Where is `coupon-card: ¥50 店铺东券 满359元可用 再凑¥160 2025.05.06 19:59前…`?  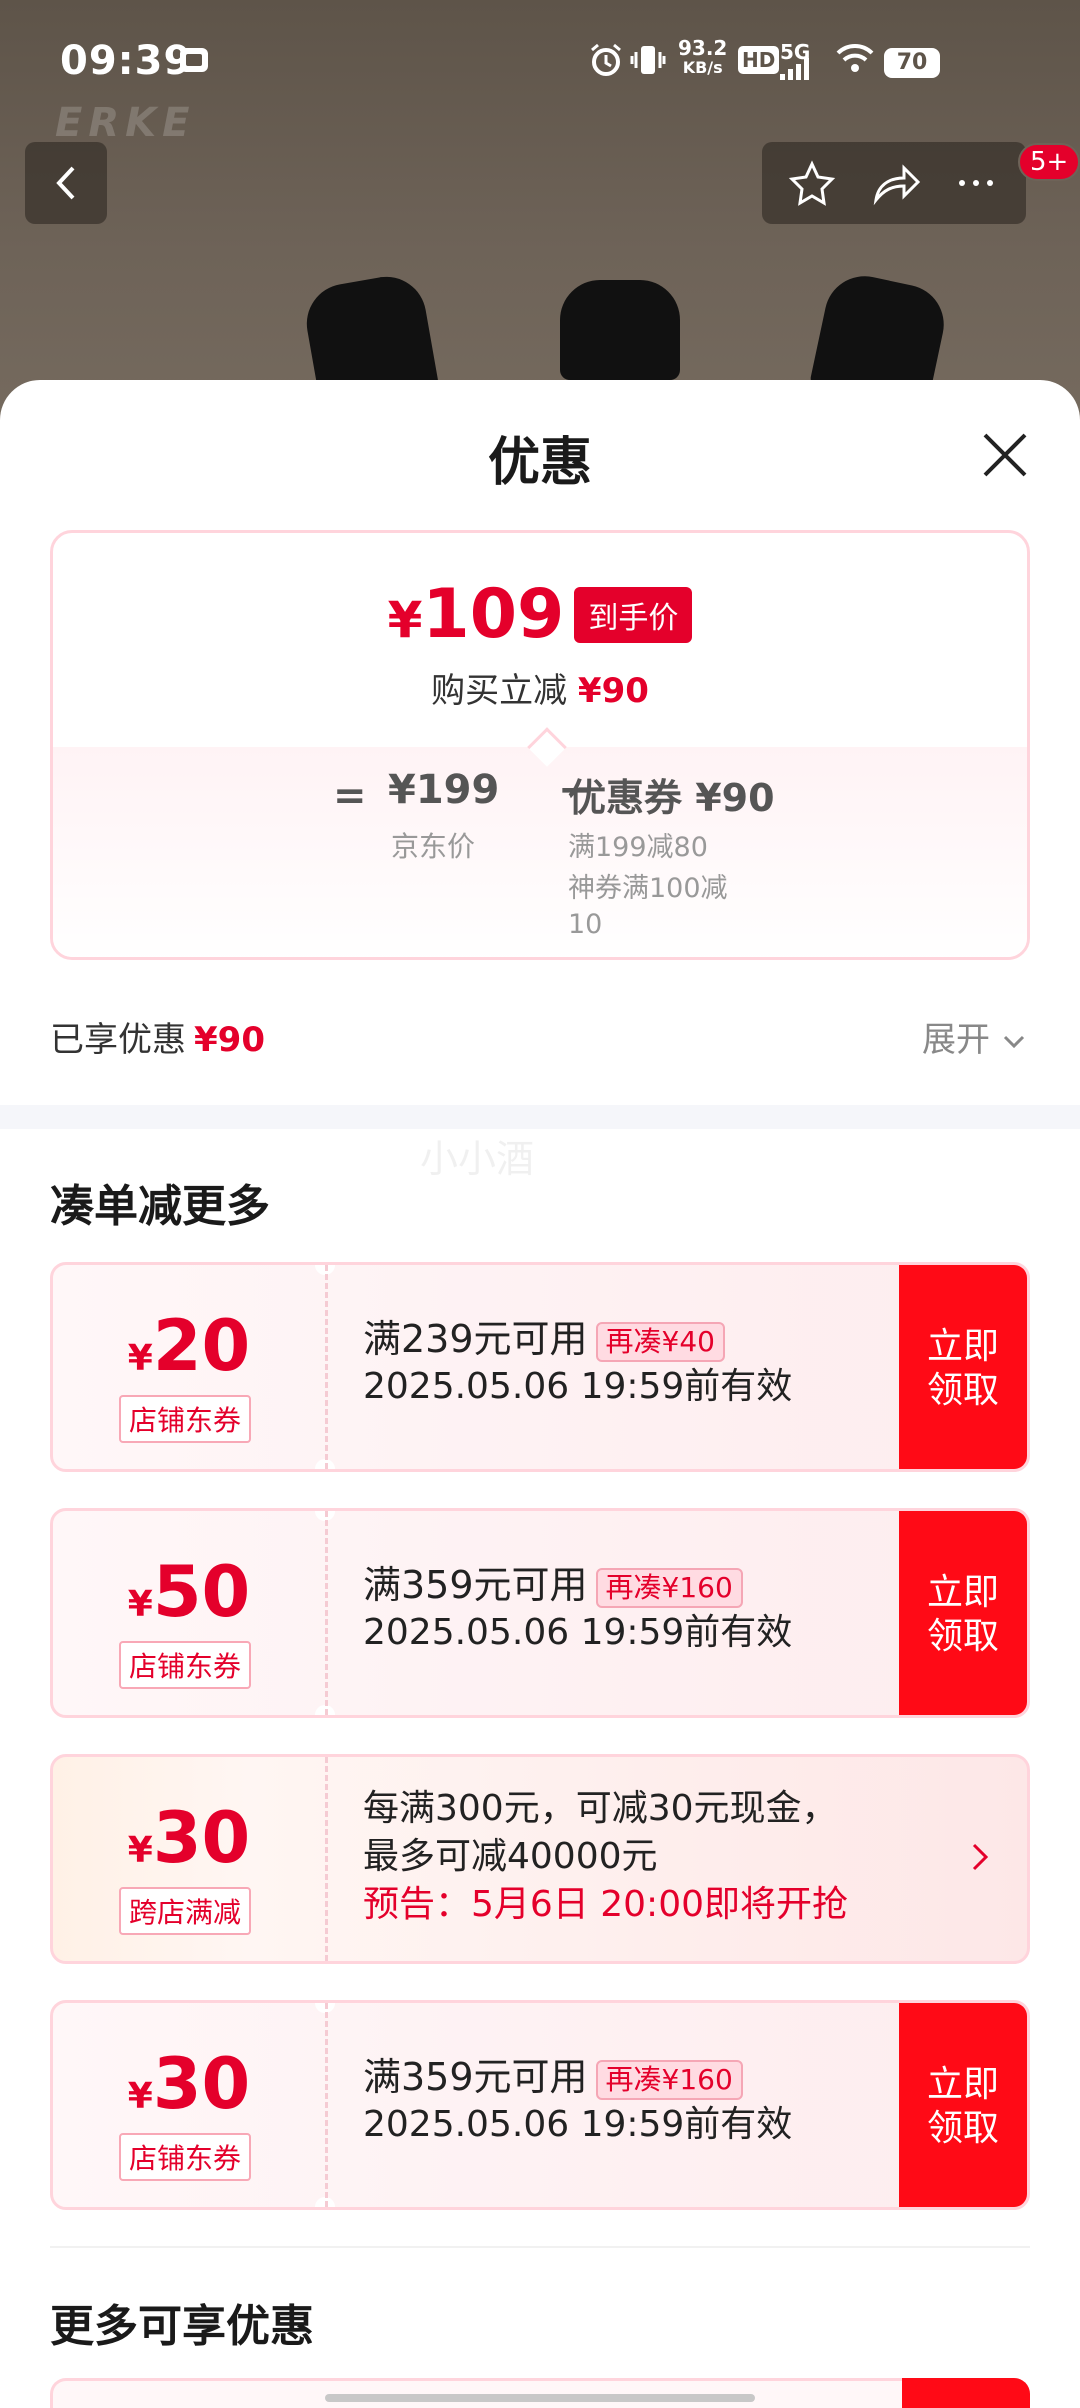
coupon-card: ¥50 店铺东券 满359元可用 再凑¥160 2025.05.06 19:59前… is located at coordinates (540, 1613).